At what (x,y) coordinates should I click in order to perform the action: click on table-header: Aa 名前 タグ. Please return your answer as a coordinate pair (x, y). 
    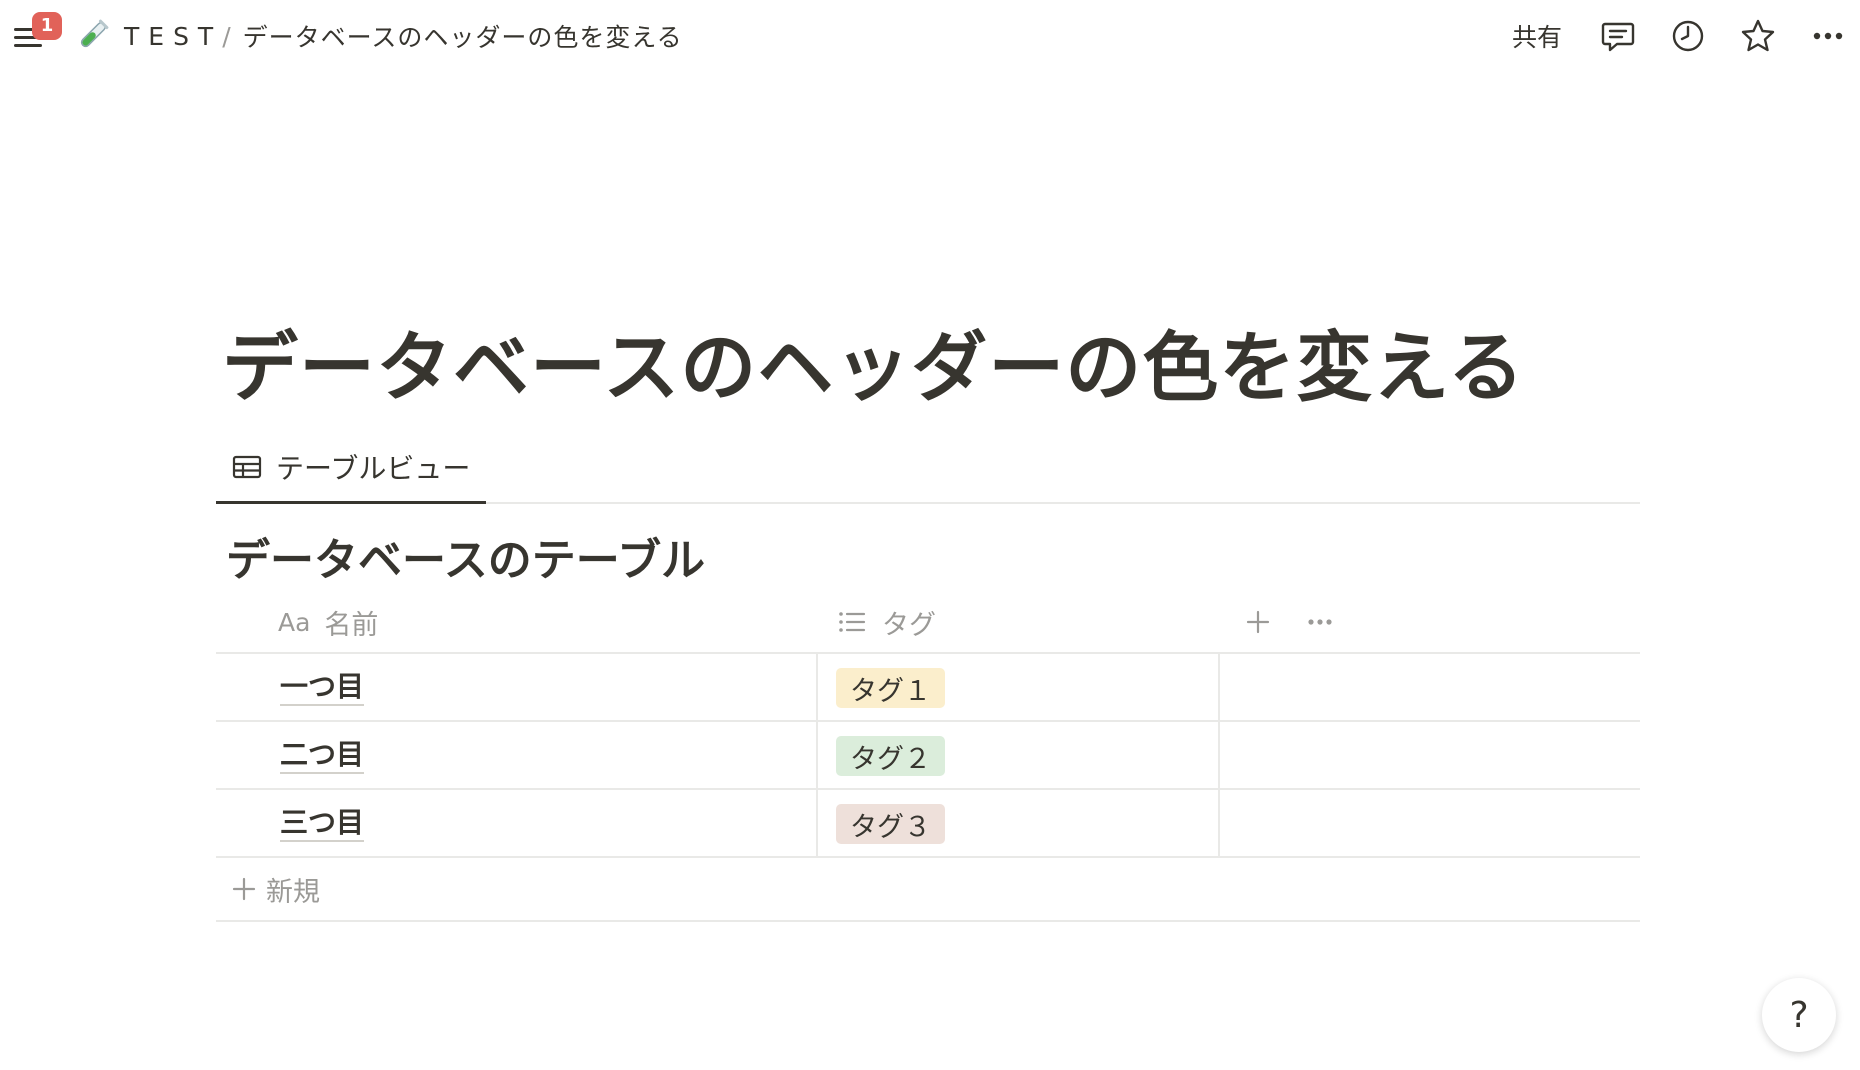
    Looking at the image, I should click on (928, 622).